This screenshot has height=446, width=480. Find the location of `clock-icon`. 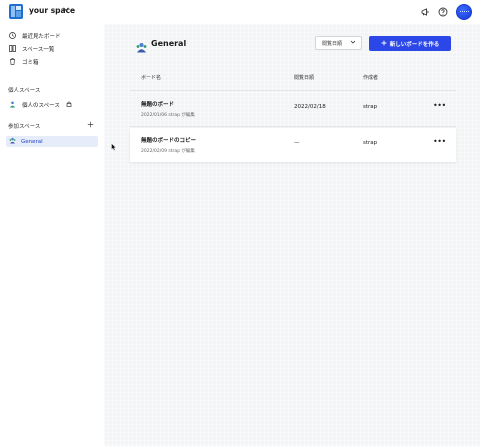

clock-icon is located at coordinates (12, 35).